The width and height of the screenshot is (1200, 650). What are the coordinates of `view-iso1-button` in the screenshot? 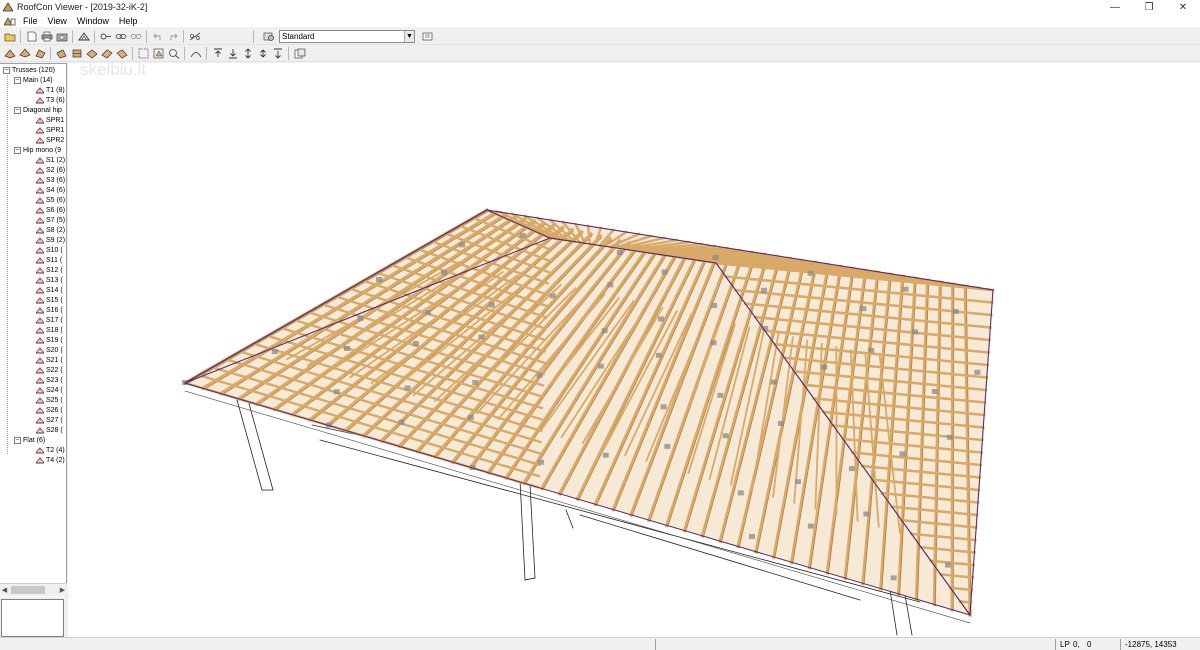 It's located at (91, 53).